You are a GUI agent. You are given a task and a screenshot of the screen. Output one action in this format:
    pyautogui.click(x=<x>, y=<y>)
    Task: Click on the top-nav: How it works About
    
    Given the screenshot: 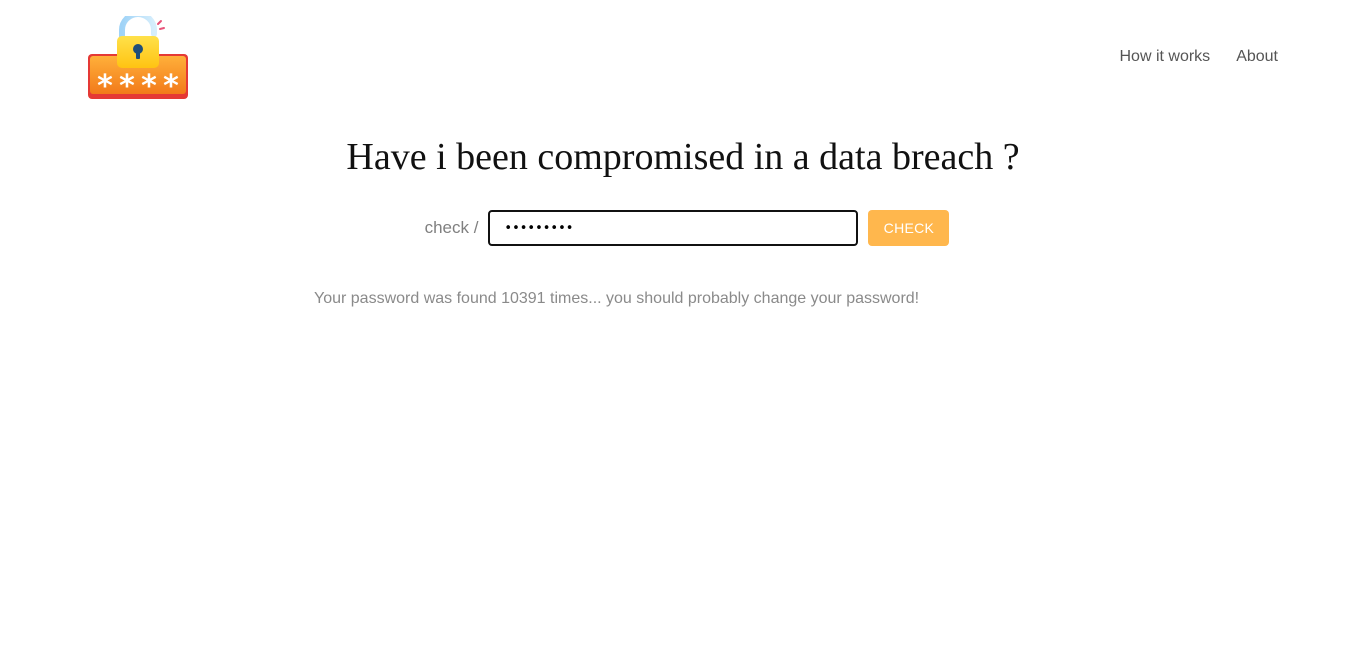 What is the action you would take?
    pyautogui.click(x=1199, y=57)
    